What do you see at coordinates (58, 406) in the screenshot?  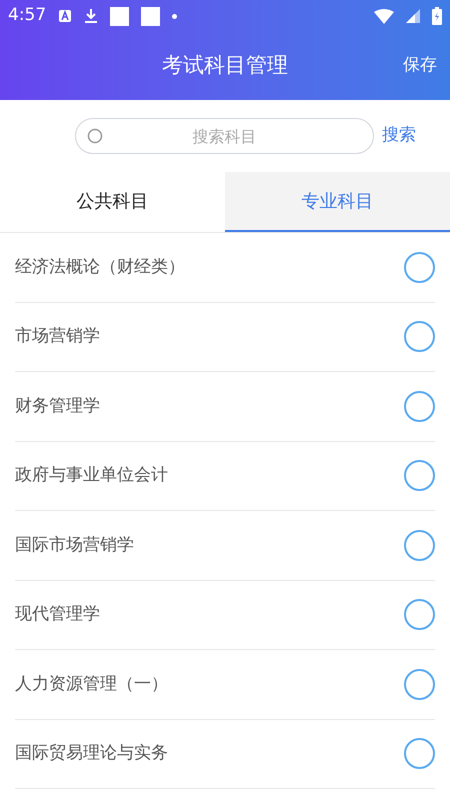 I see `subject-name: 财务管理学` at bounding box center [58, 406].